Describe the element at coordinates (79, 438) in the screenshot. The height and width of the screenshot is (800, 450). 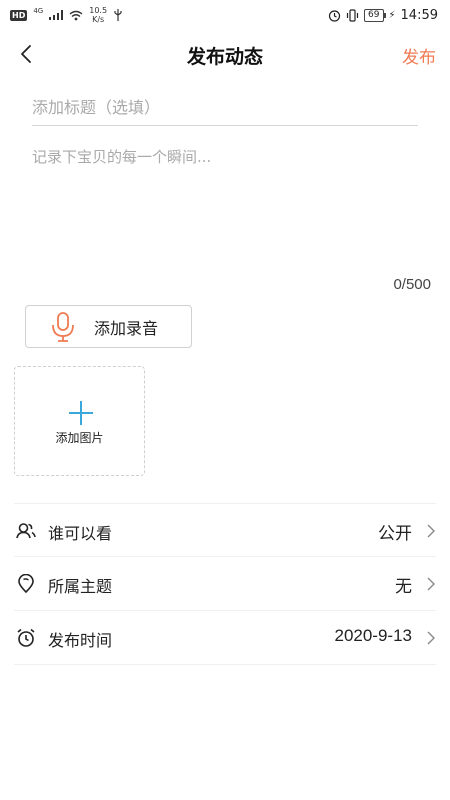
I see `add-image-label: 添加图片` at that location.